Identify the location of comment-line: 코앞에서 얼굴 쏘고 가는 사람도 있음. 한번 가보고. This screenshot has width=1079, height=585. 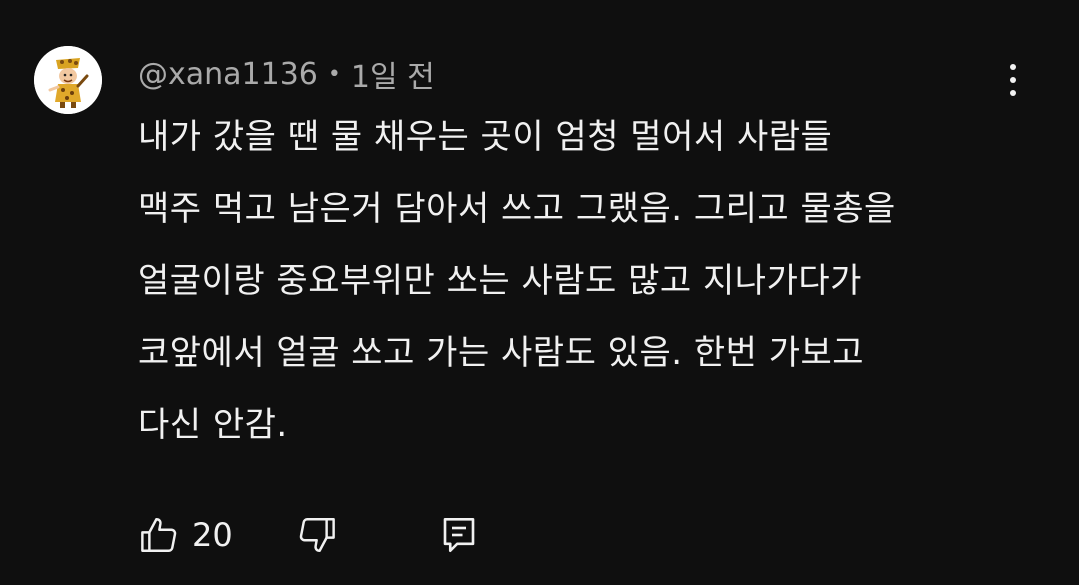
(501, 353).